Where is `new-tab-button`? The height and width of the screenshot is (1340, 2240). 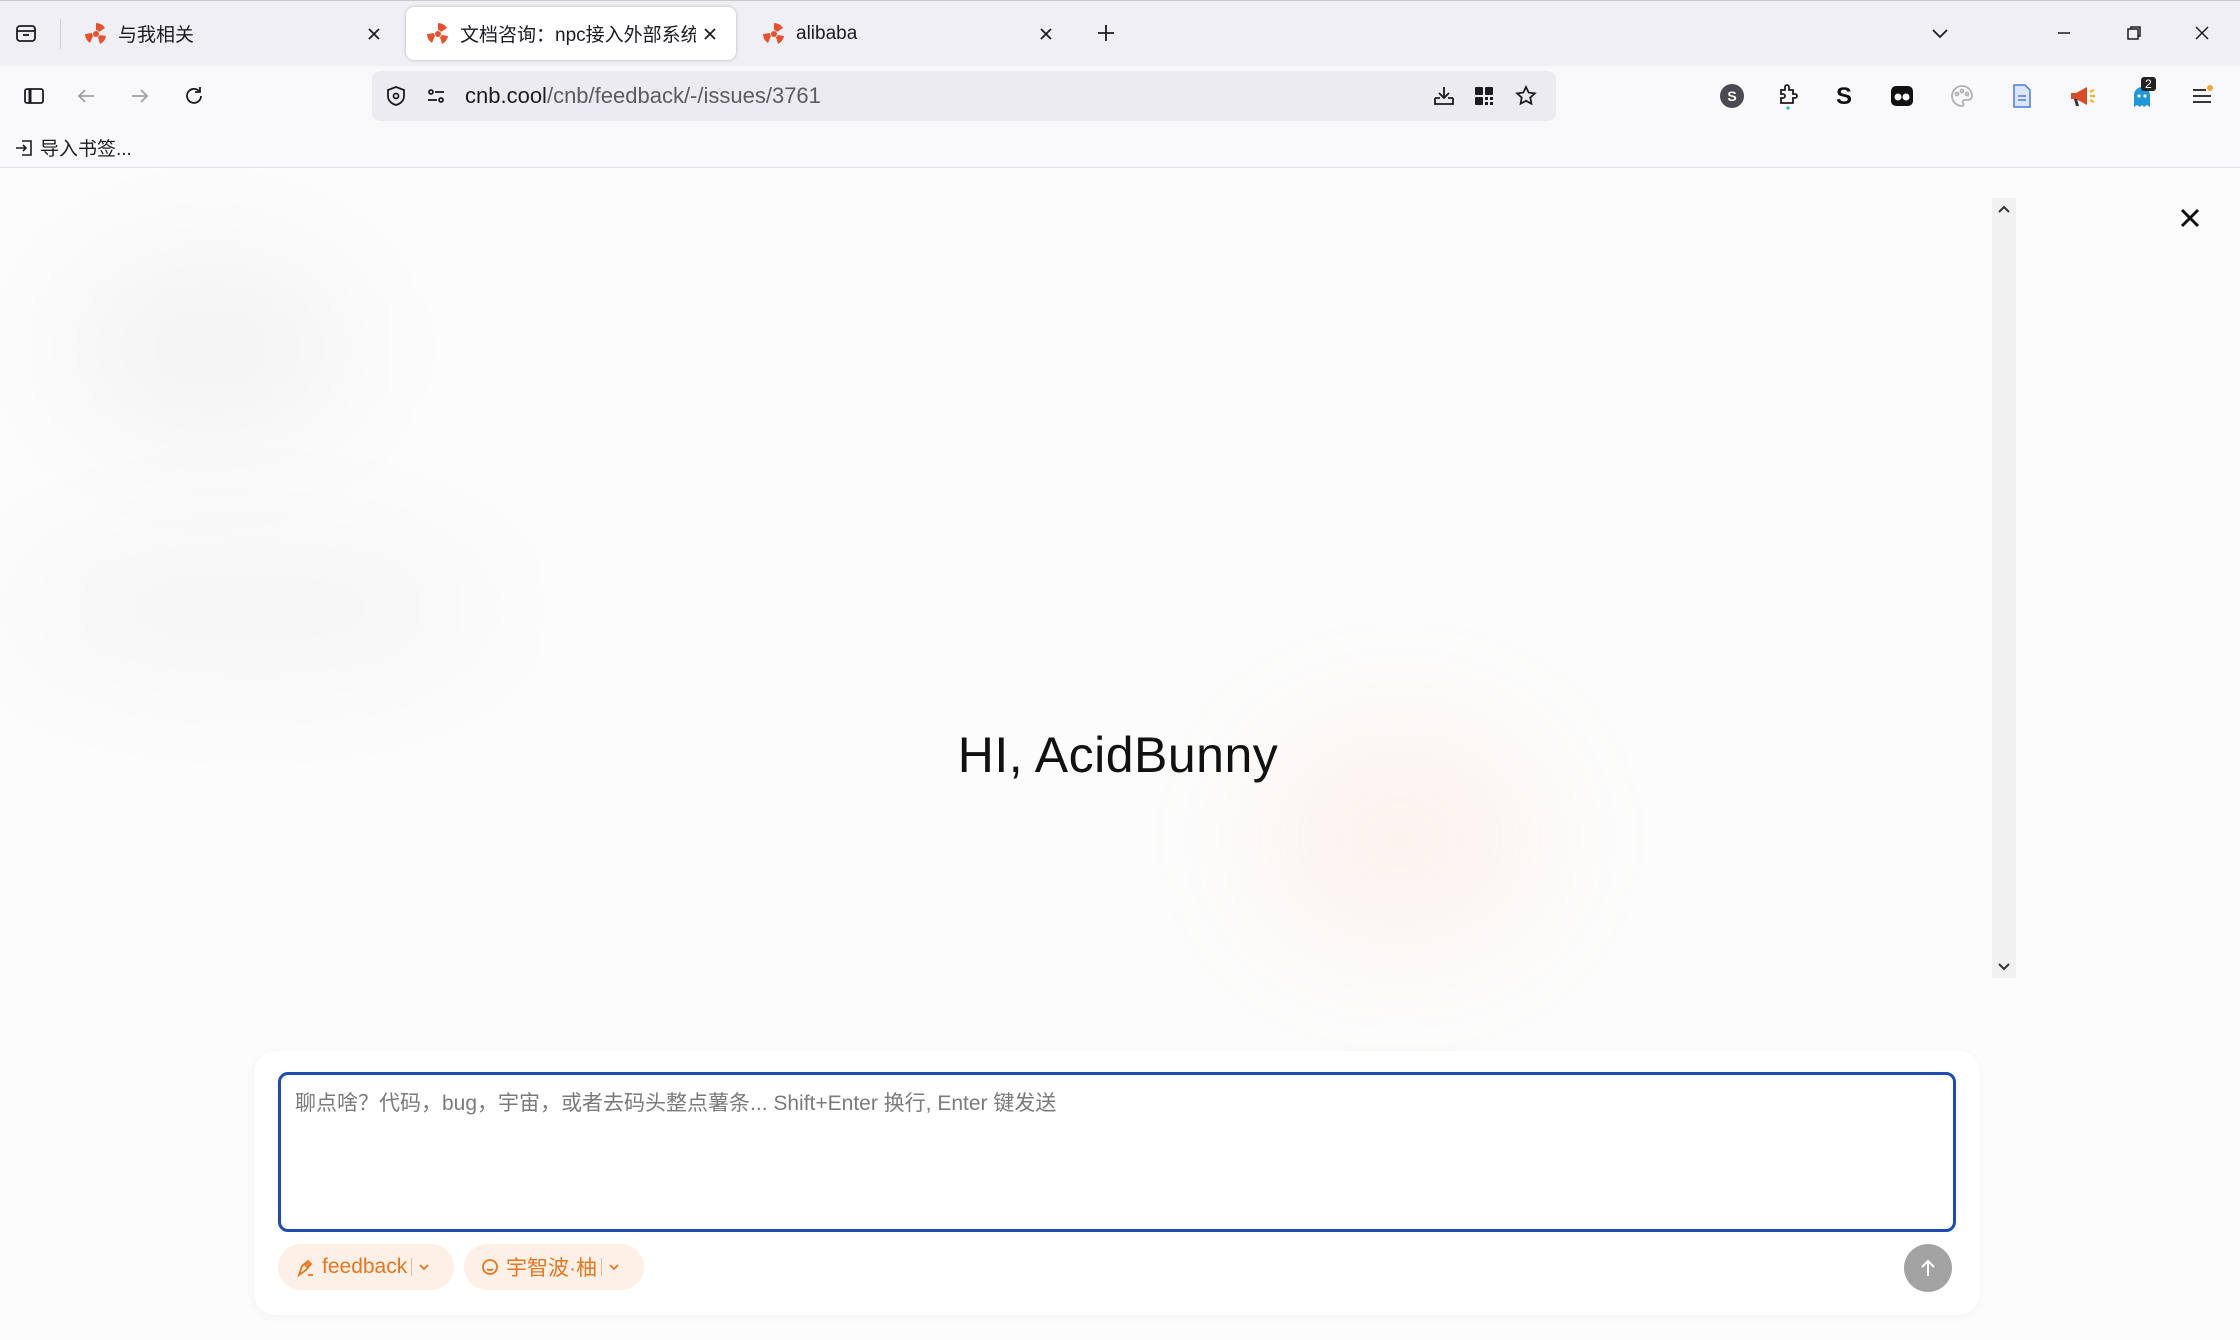 new-tab-button is located at coordinates (1106, 33).